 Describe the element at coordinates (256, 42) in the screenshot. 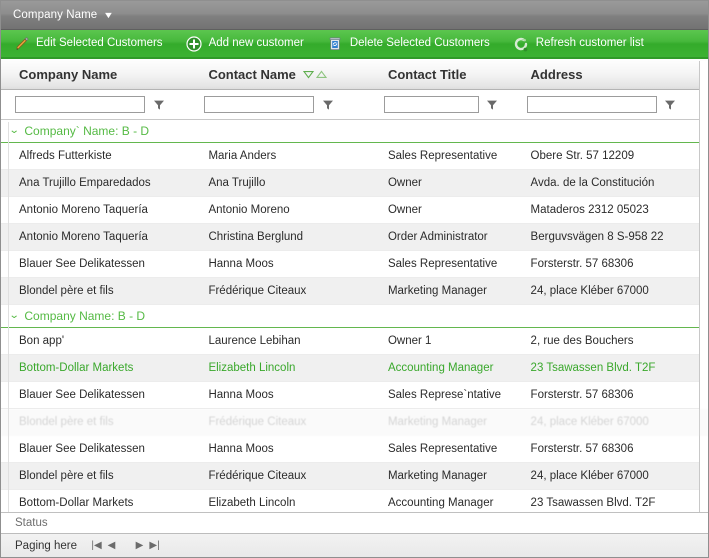

I see `add-new-customer-label: Add new customer` at that location.